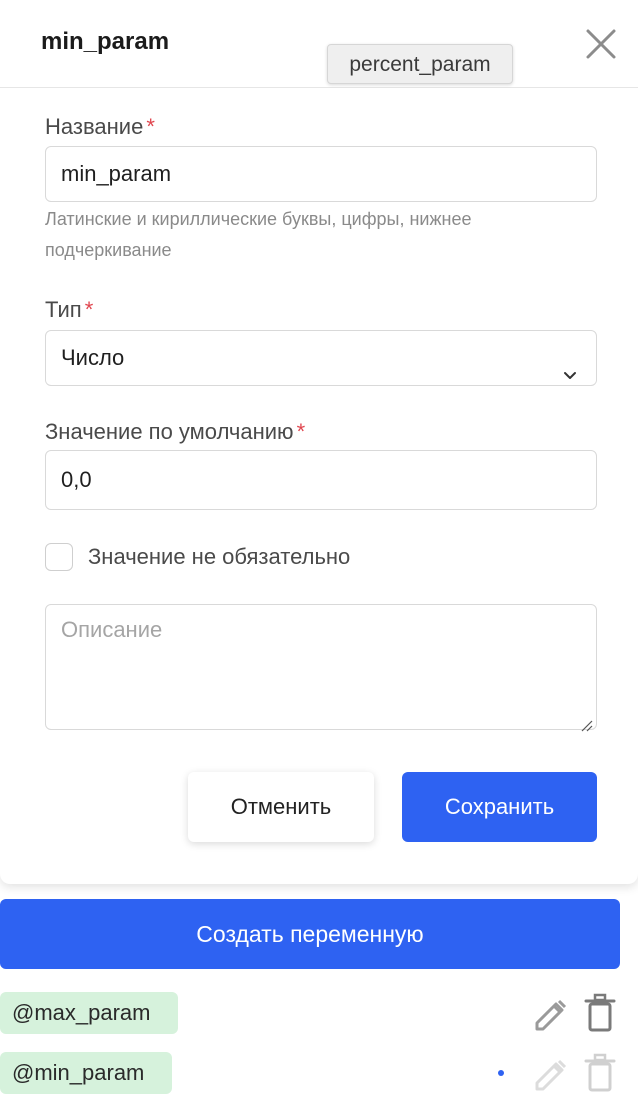  Describe the element at coordinates (169, 431) in the screenshot. I see `default-value-label-text: Значение по умолчанию` at that location.